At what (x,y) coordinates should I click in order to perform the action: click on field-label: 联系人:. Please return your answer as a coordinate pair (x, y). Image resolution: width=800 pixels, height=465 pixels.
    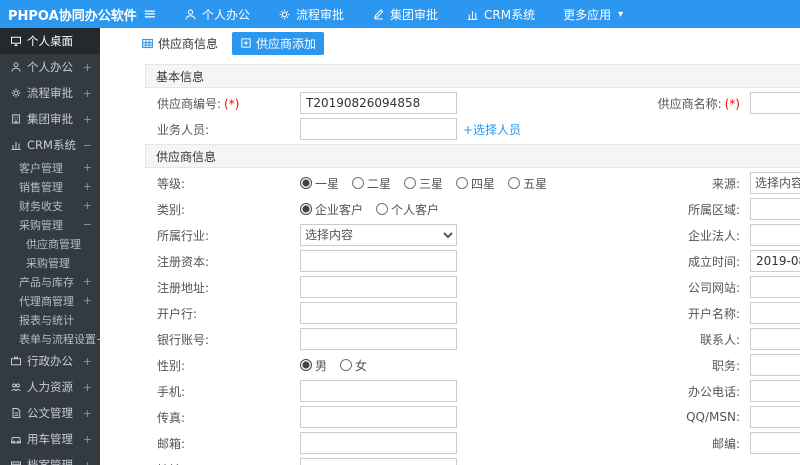
    Looking at the image, I should click on (719, 339).